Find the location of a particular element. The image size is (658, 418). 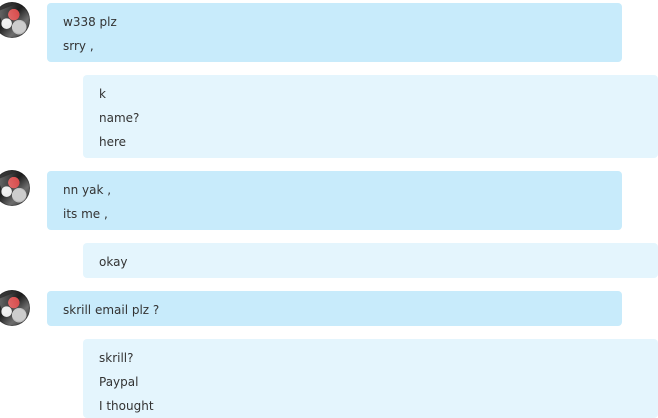

message-line: I thought is located at coordinates (126, 406).